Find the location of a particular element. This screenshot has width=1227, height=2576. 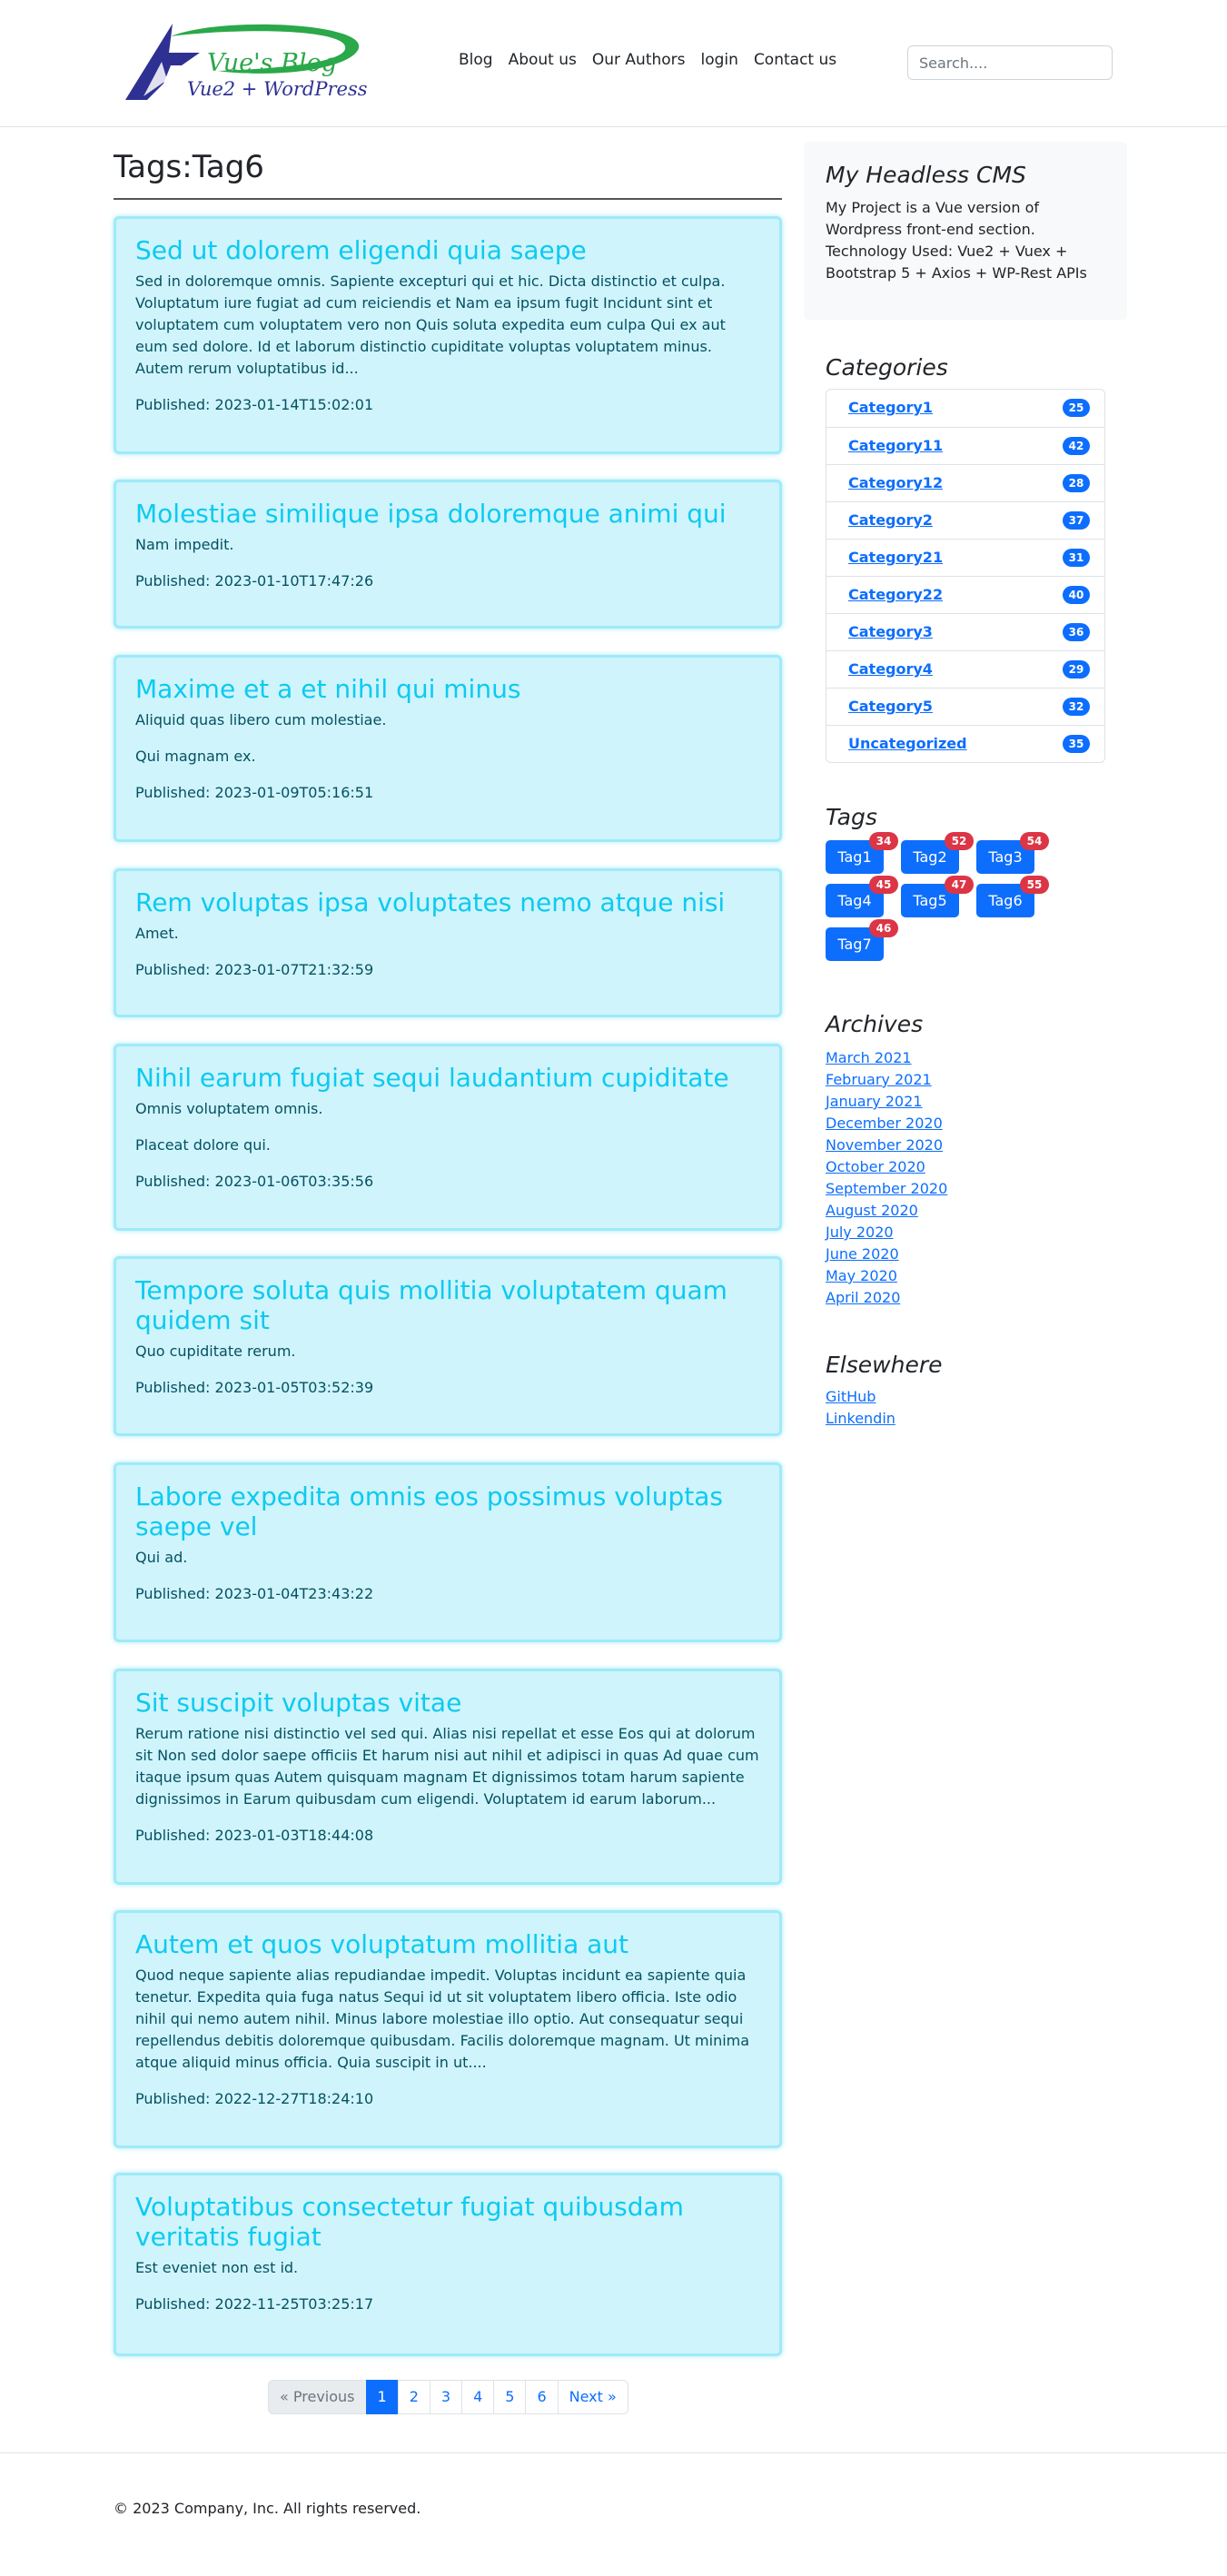

post-excerpt: Omnis voluptatem omnis. is located at coordinates (229, 1108).